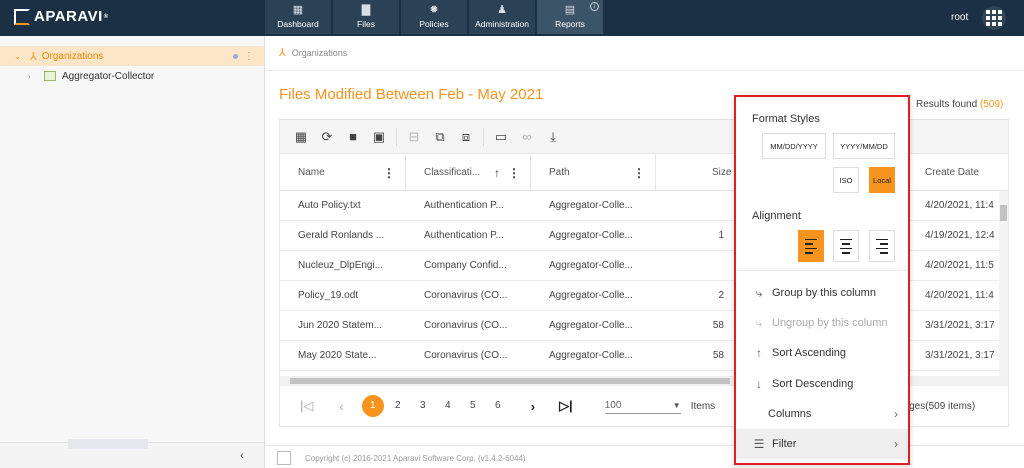 The width and height of the screenshot is (1024, 468). Describe the element at coordinates (366, 24) in the screenshot. I see `nav-tab-label: Files` at that location.